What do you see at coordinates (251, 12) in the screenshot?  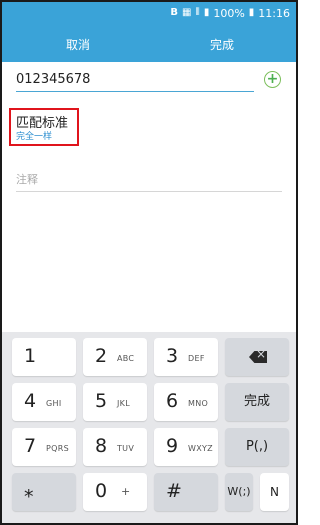 I see `battery-icon: ▮` at bounding box center [251, 12].